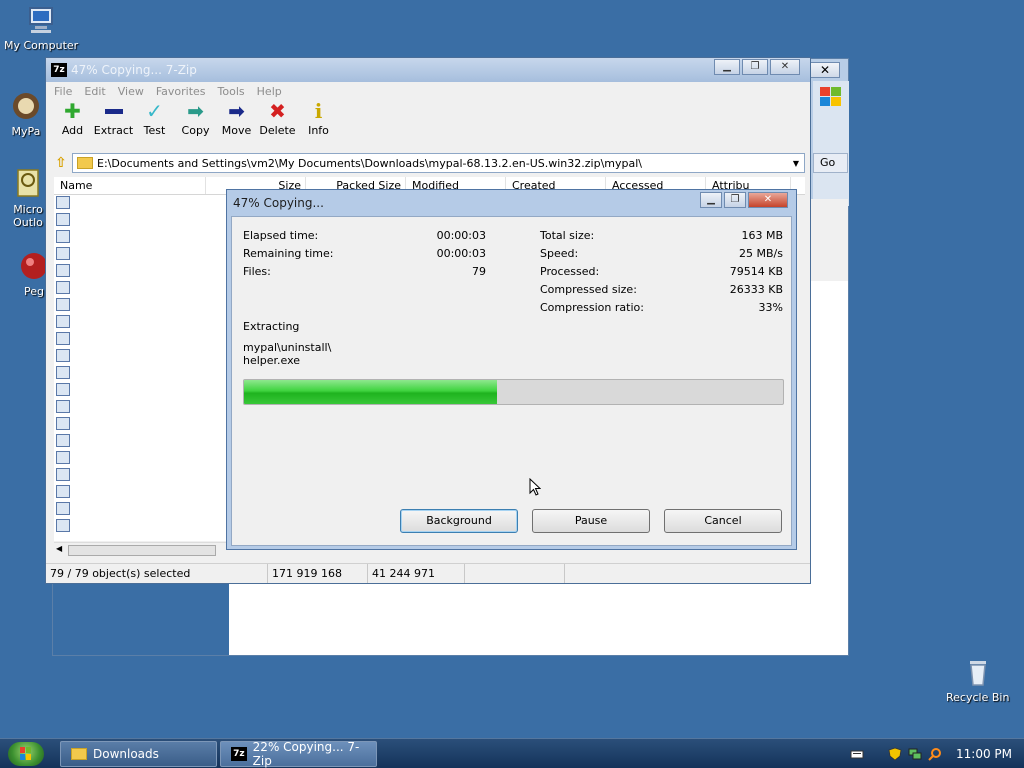  I want to click on current-file-name: helper.exe, so click(272, 360).